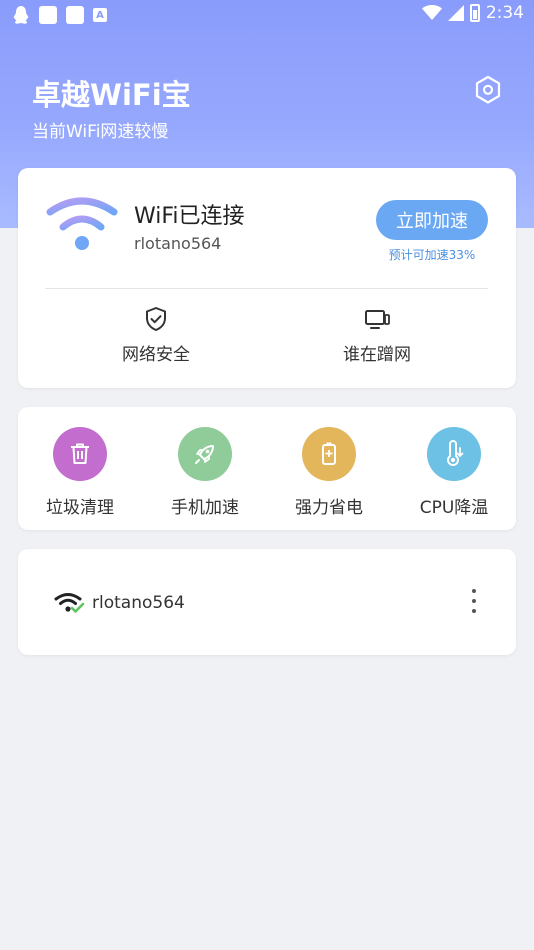 This screenshot has width=534, height=950. I want to click on power-saving-button: 强力省电, so click(329, 472).